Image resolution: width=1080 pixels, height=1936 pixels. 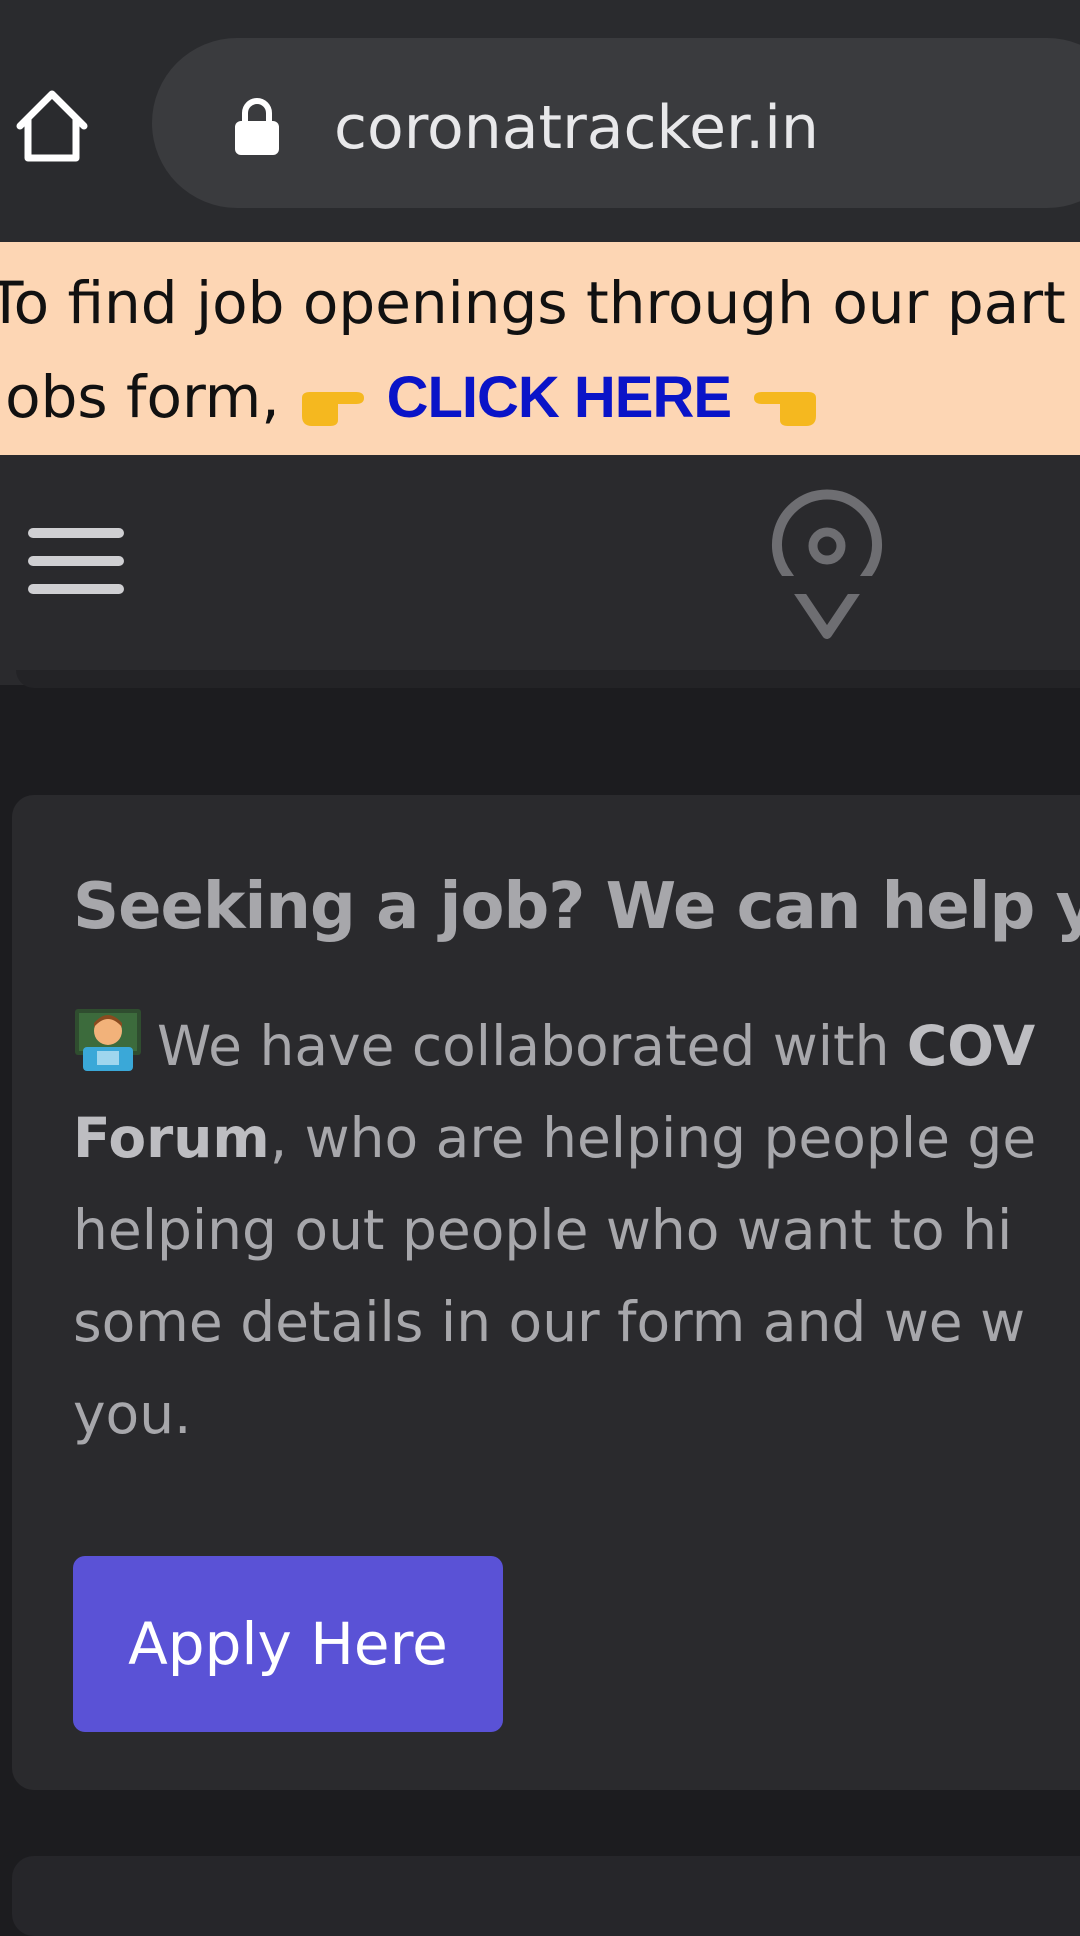 What do you see at coordinates (548, 679) in the screenshot?
I see `header-shadow` at bounding box center [548, 679].